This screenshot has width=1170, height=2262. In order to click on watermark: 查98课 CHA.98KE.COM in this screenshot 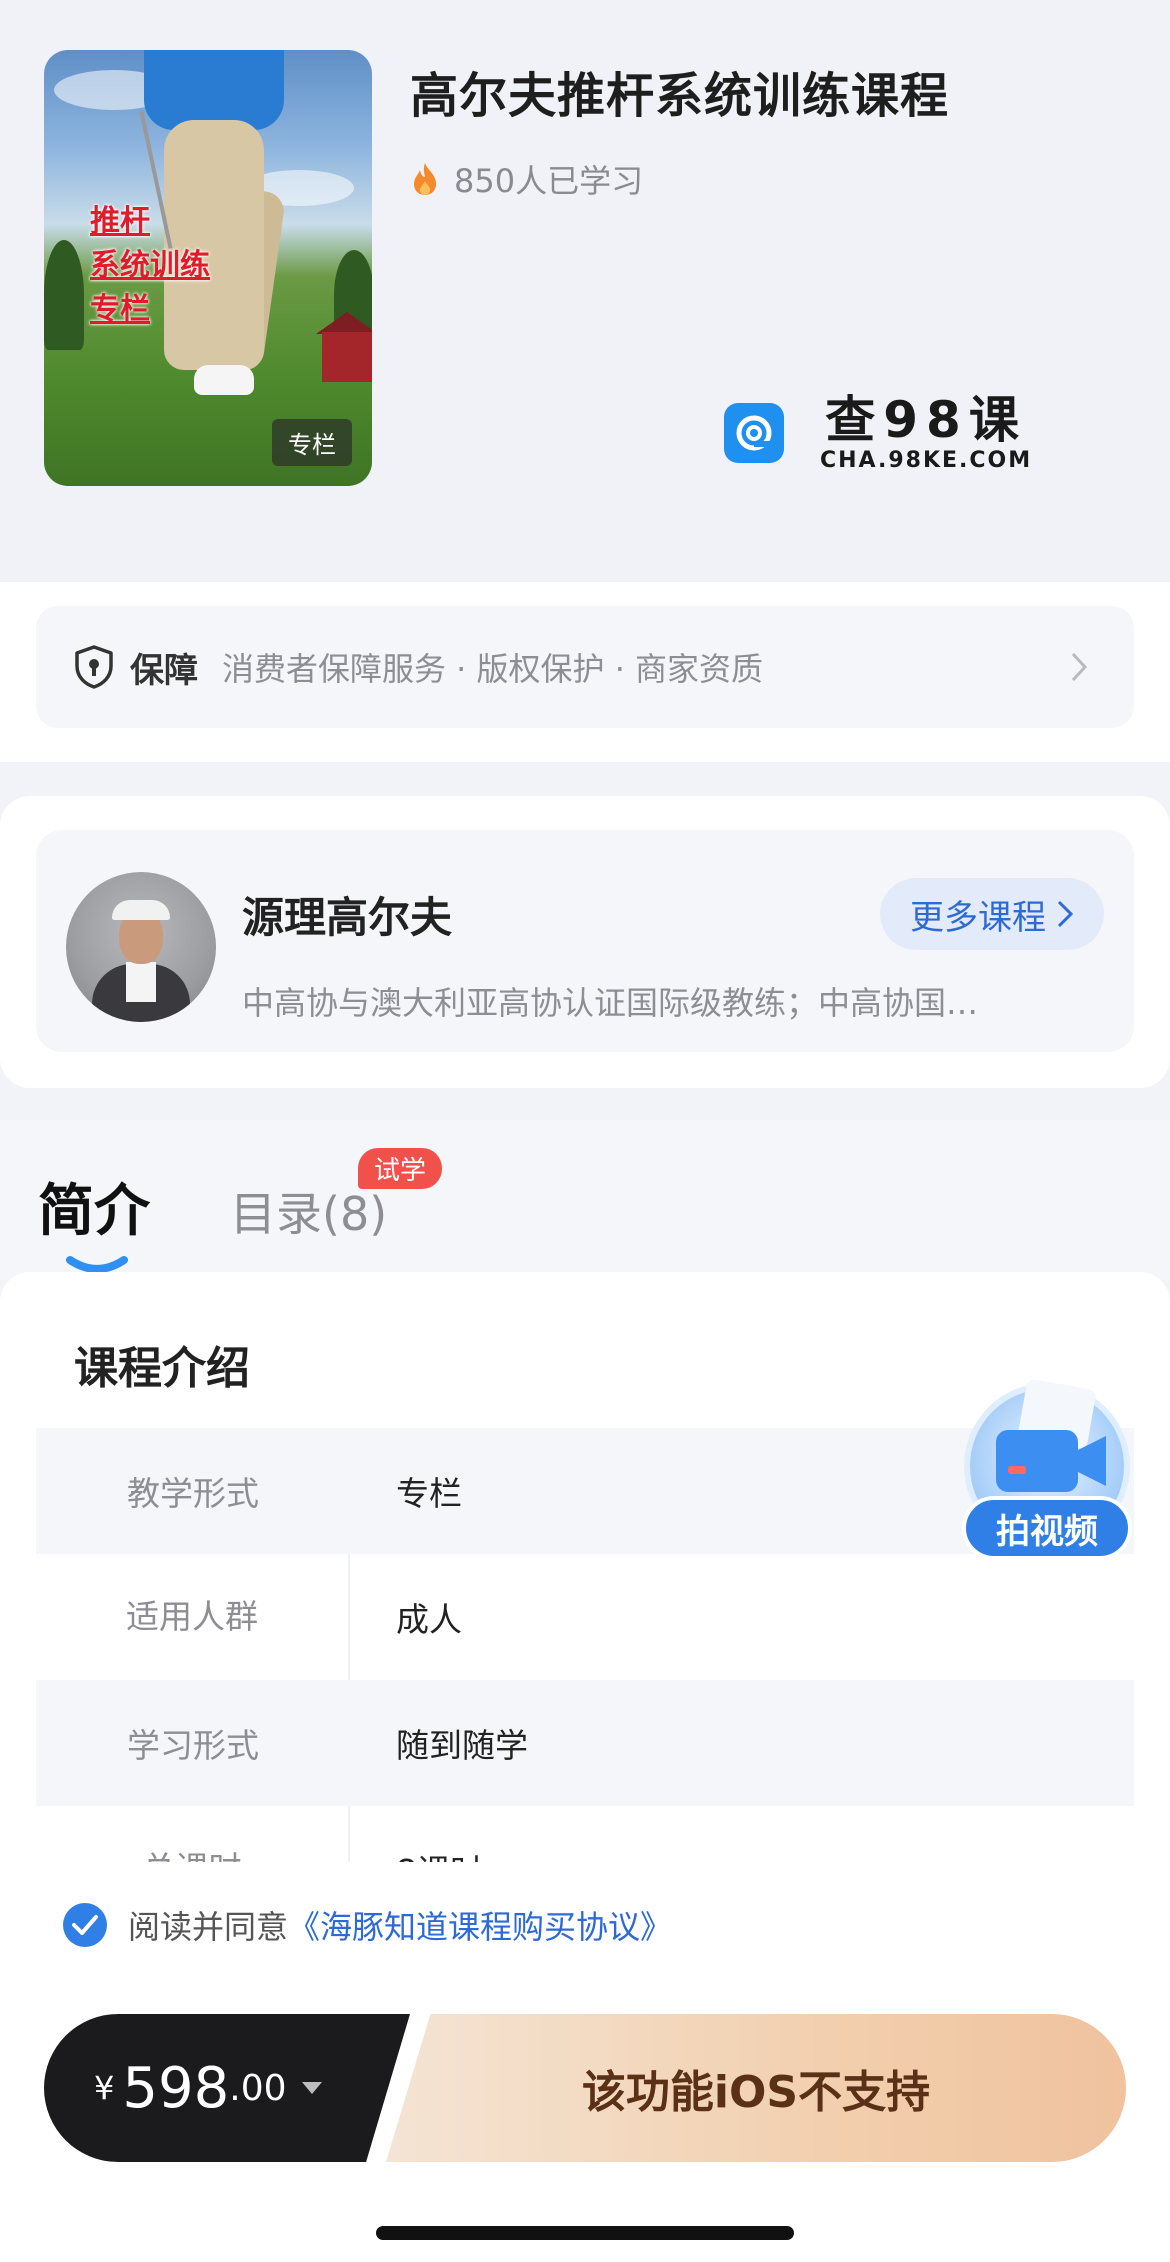, I will do `click(878, 432)`.